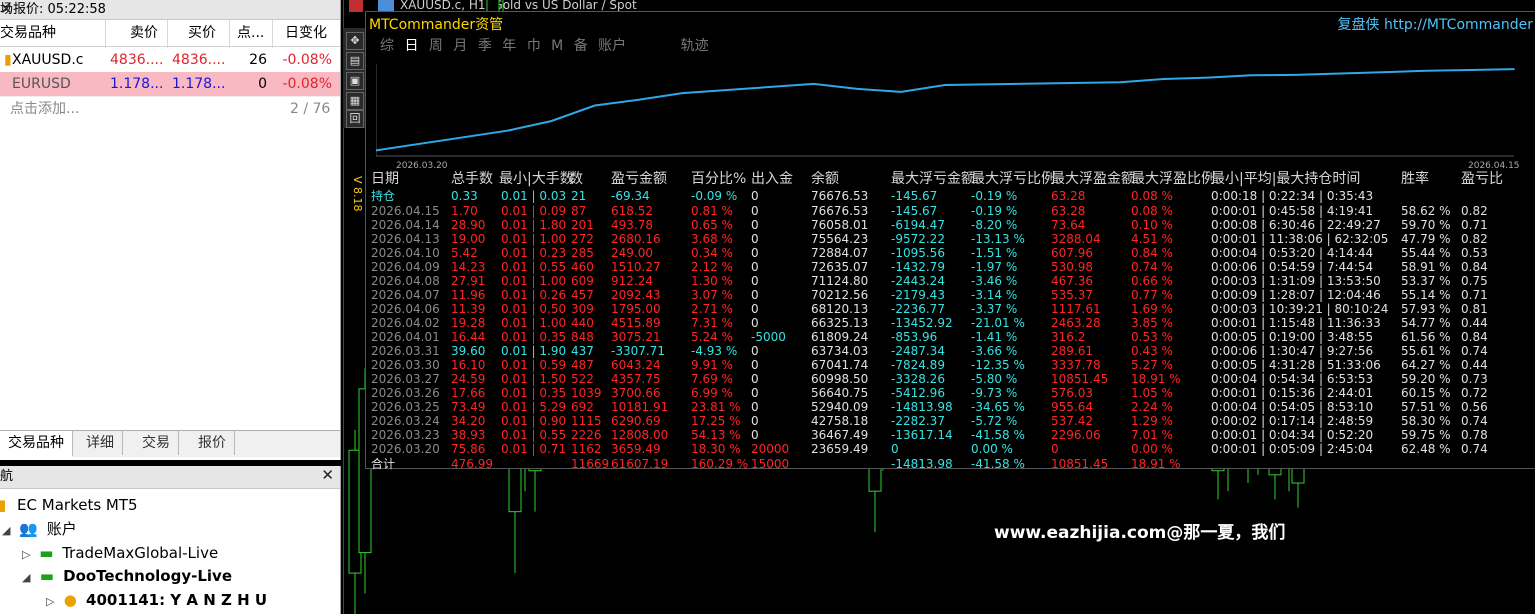 This screenshot has width=1535, height=614. Describe the element at coordinates (387, 46) in the screenshot. I see `tab-summary: 综` at that location.